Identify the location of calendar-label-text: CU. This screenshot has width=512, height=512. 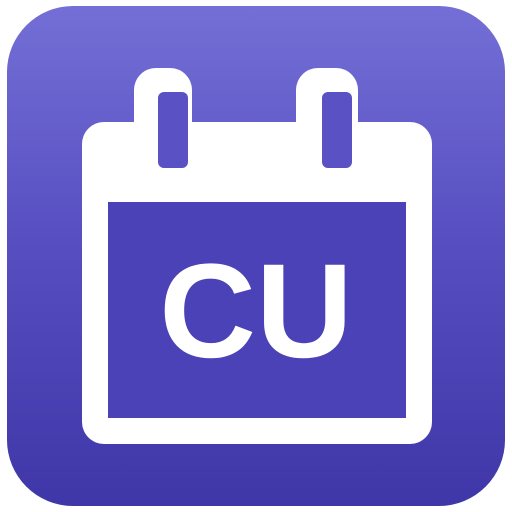
(256, 311).